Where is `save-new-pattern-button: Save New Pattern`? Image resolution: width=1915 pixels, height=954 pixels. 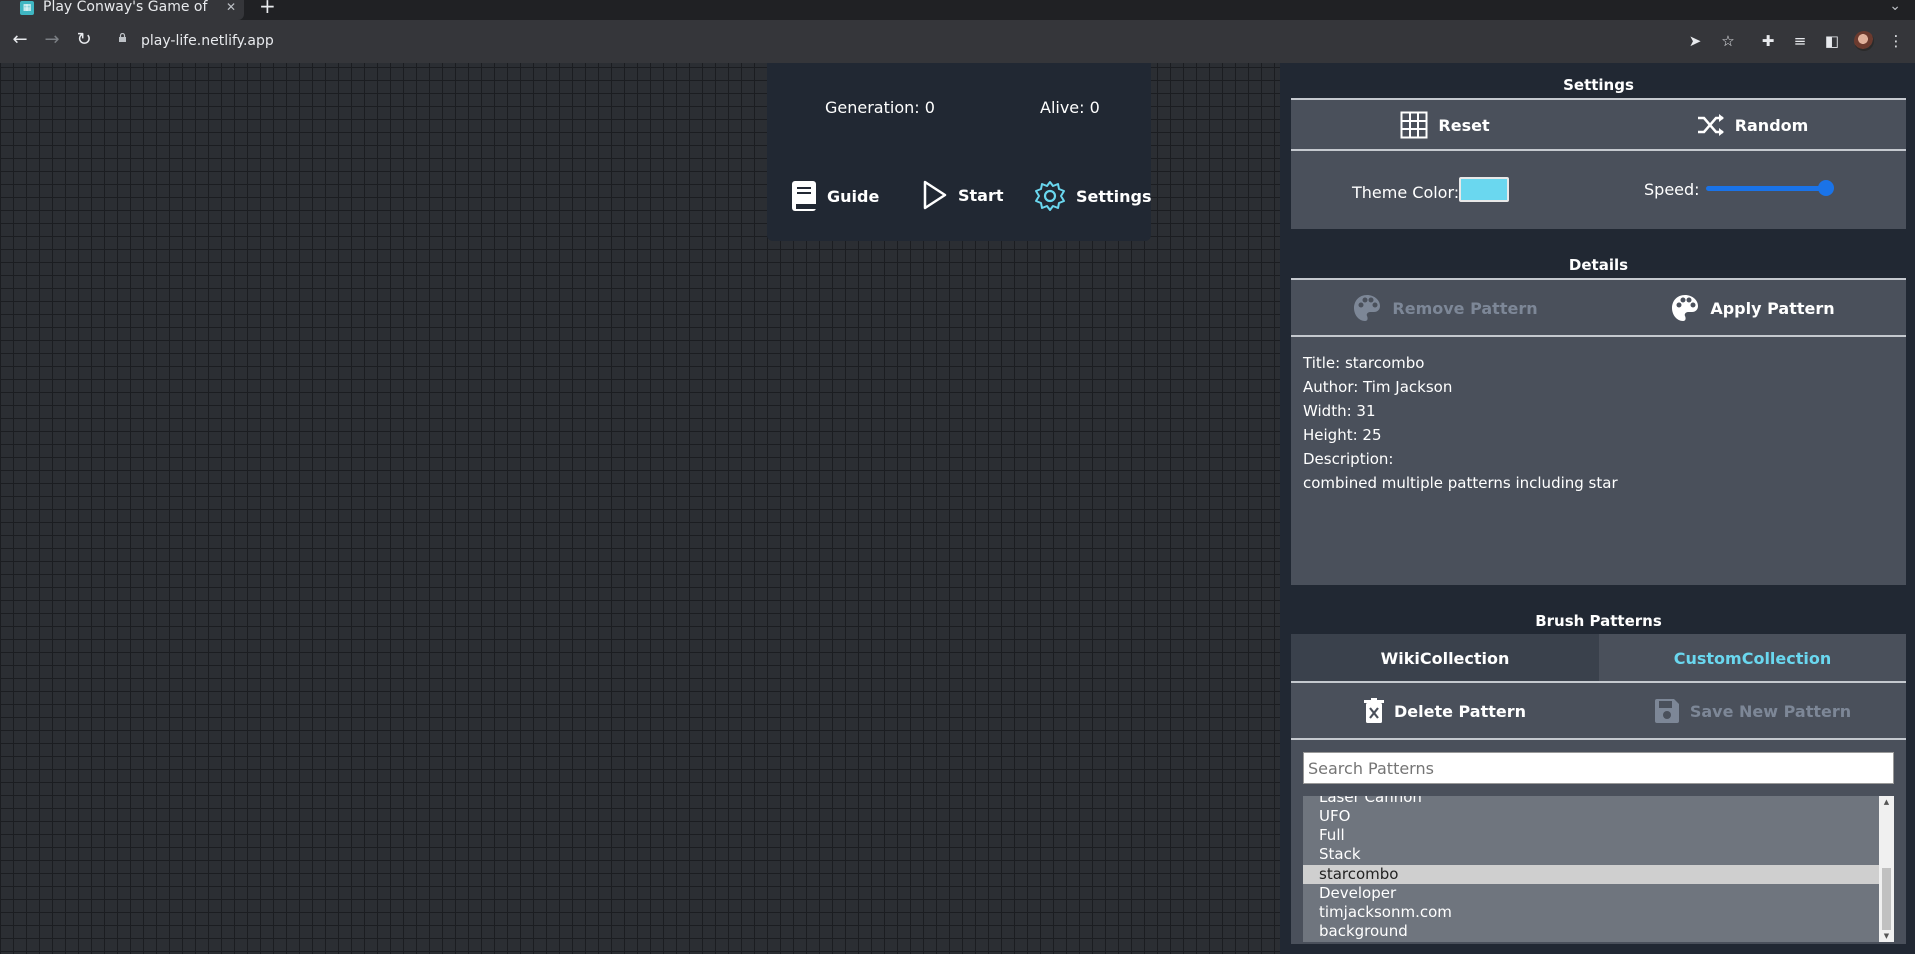
save-new-pattern-button: Save New Pattern is located at coordinates (1752, 711).